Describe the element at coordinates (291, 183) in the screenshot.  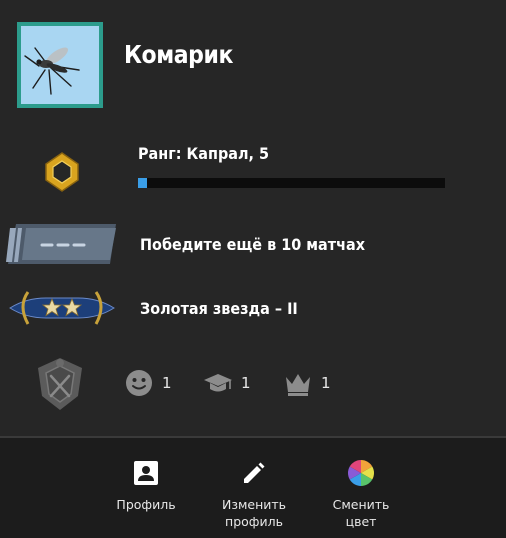
I see `rank-progress-bar` at that location.